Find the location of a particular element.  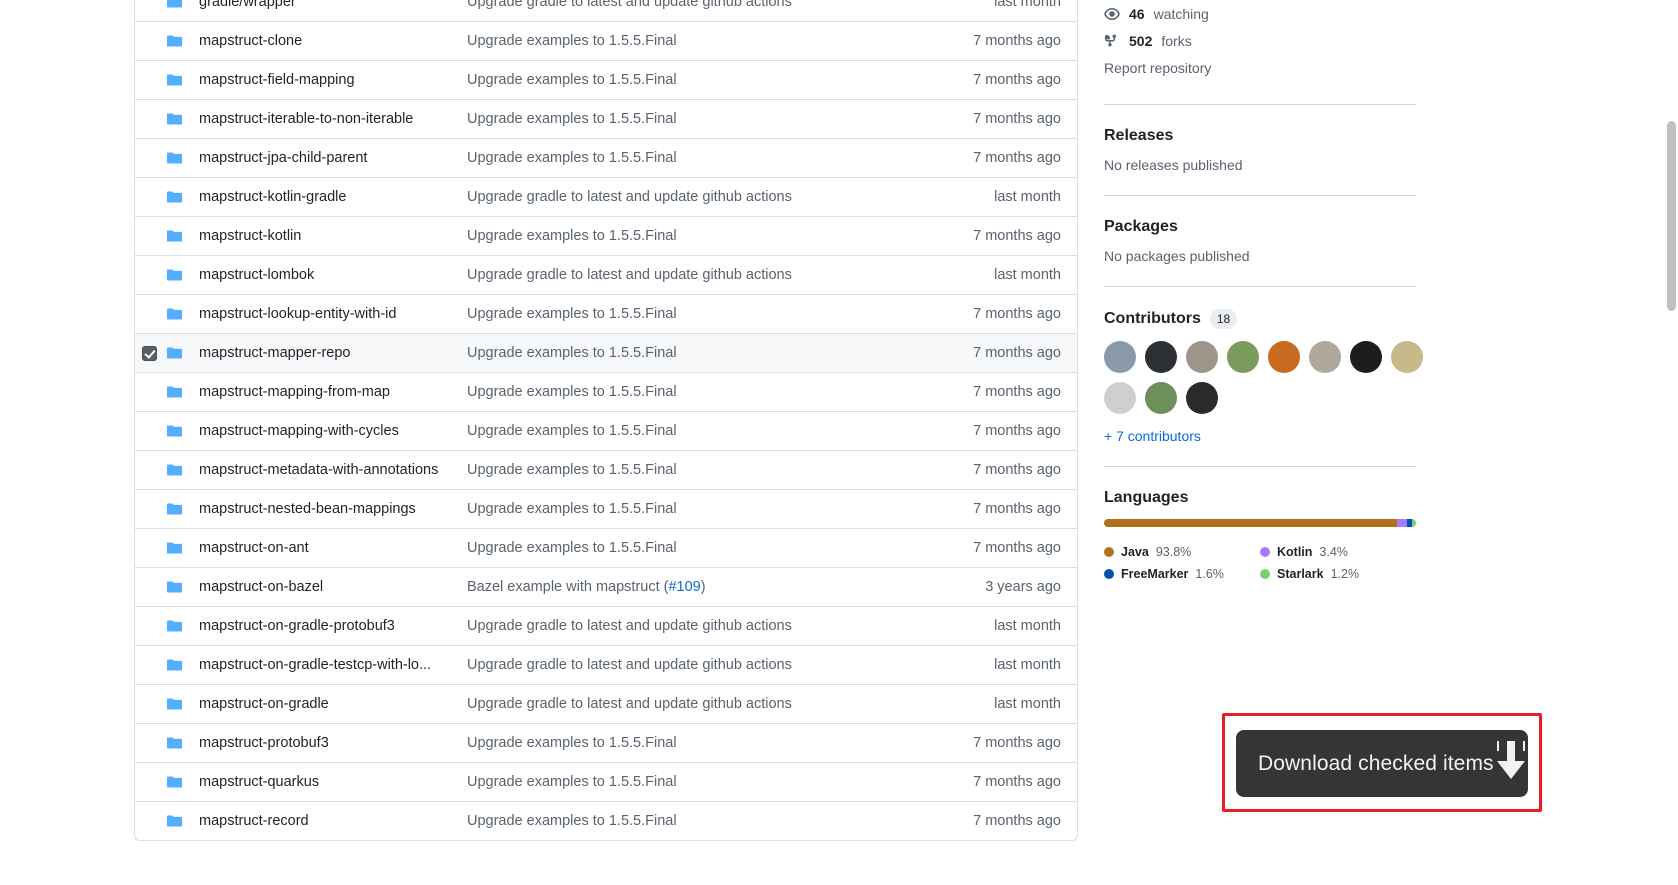

file-name-link: mapstruct-lookup-entity-with-id is located at coordinates (328, 314).